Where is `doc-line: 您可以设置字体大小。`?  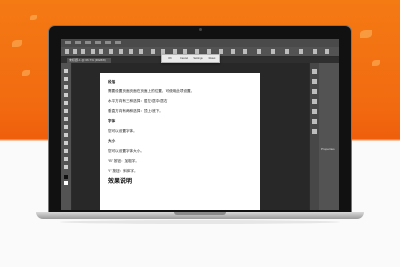
doc-line: 您可以设置字体大小。 is located at coordinates (126, 151).